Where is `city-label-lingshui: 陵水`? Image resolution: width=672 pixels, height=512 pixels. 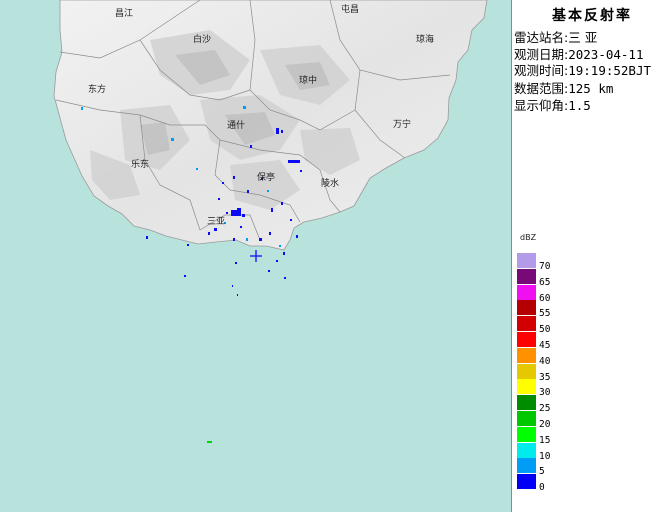
city-label-lingshui: 陵水 is located at coordinates (330, 184).